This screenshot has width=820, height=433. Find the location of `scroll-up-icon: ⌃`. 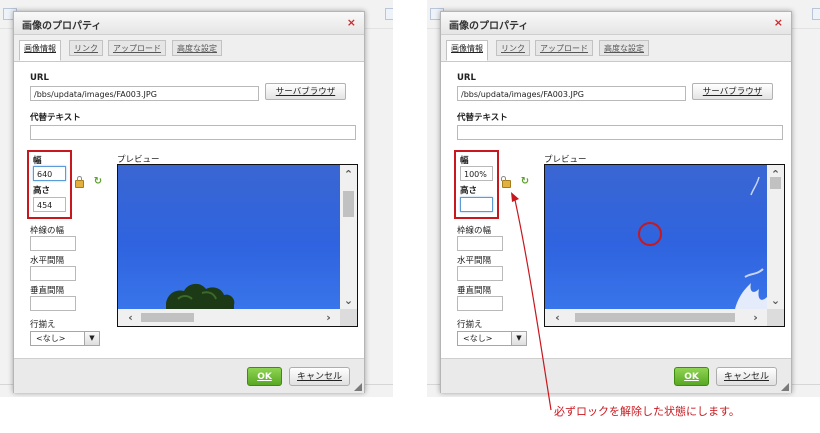

scroll-up-icon: ⌃ is located at coordinates (348, 174).